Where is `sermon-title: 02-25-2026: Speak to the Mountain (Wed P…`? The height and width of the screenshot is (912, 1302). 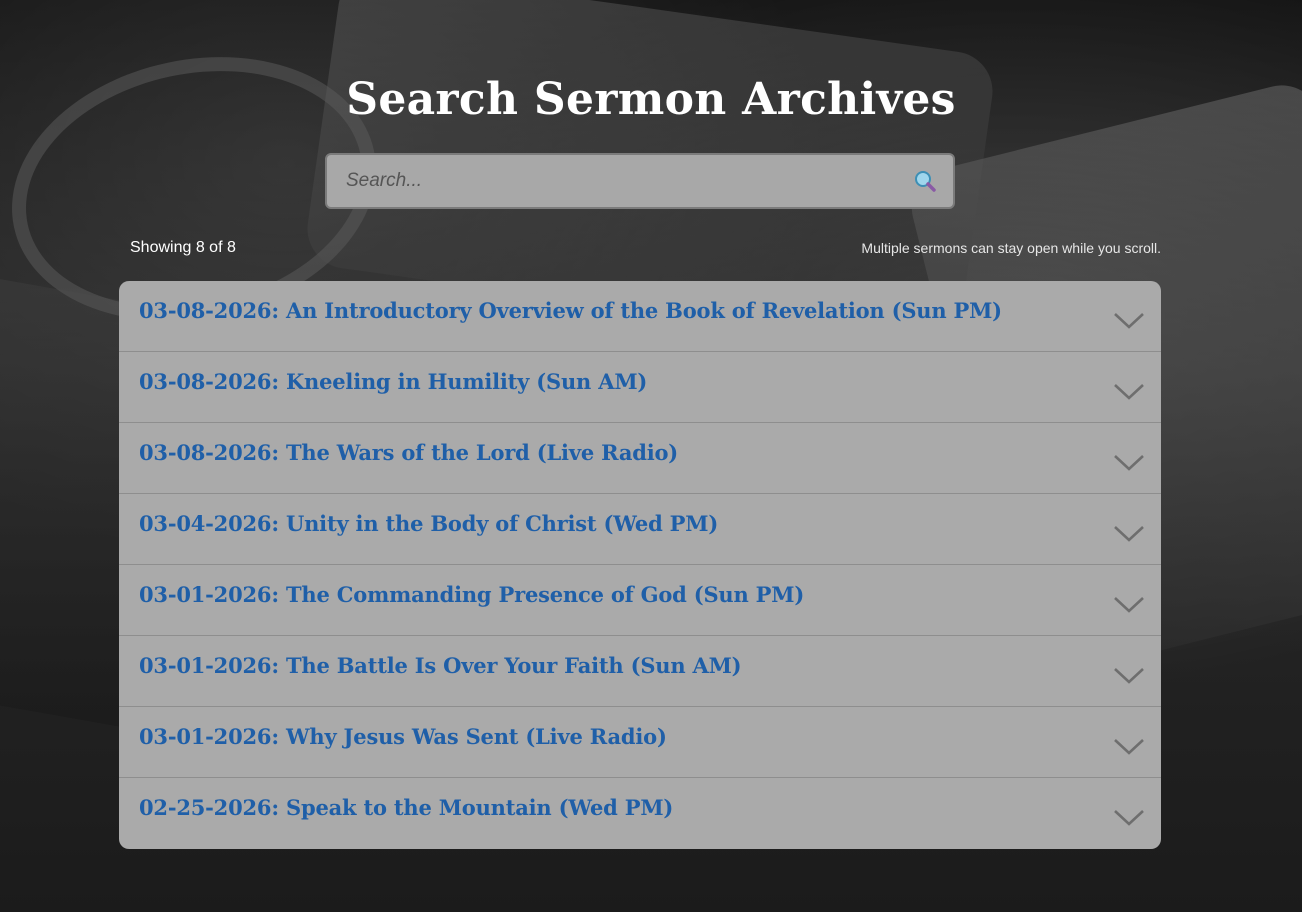
sermon-title: 02-25-2026: Speak to the Mountain (Wed P… is located at coordinates (406, 807).